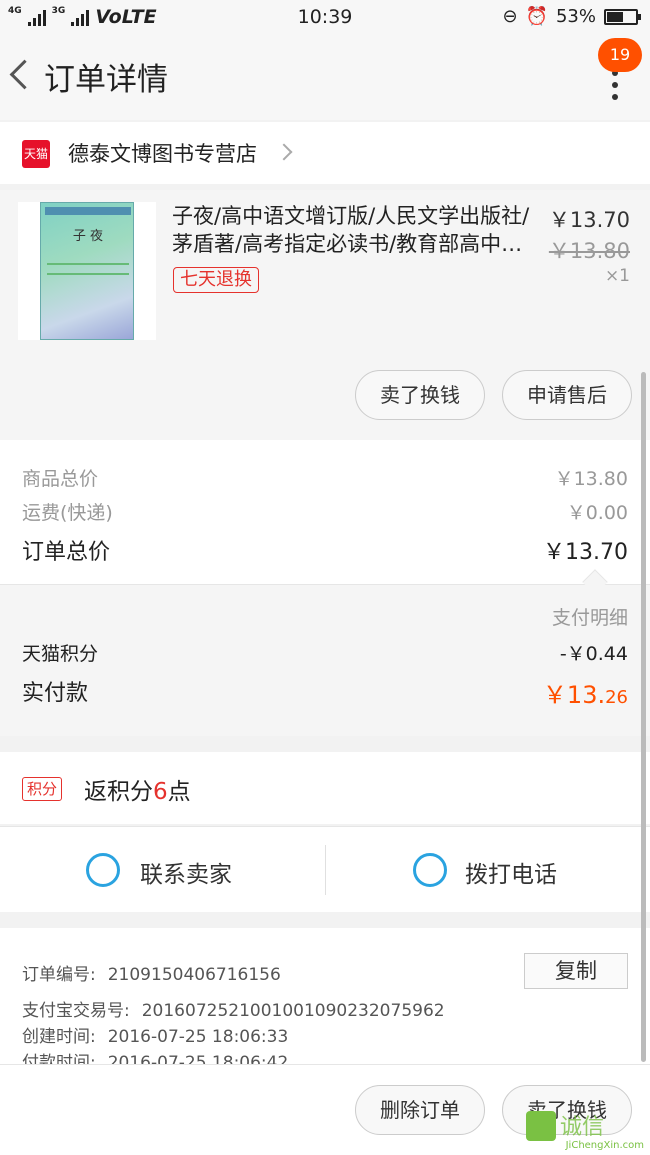 The width and height of the screenshot is (650, 1155). Describe the element at coordinates (325, 1109) in the screenshot. I see `bottom-bar: 删除订单 卖了换钱 诚信 JiChengXin.com` at that location.